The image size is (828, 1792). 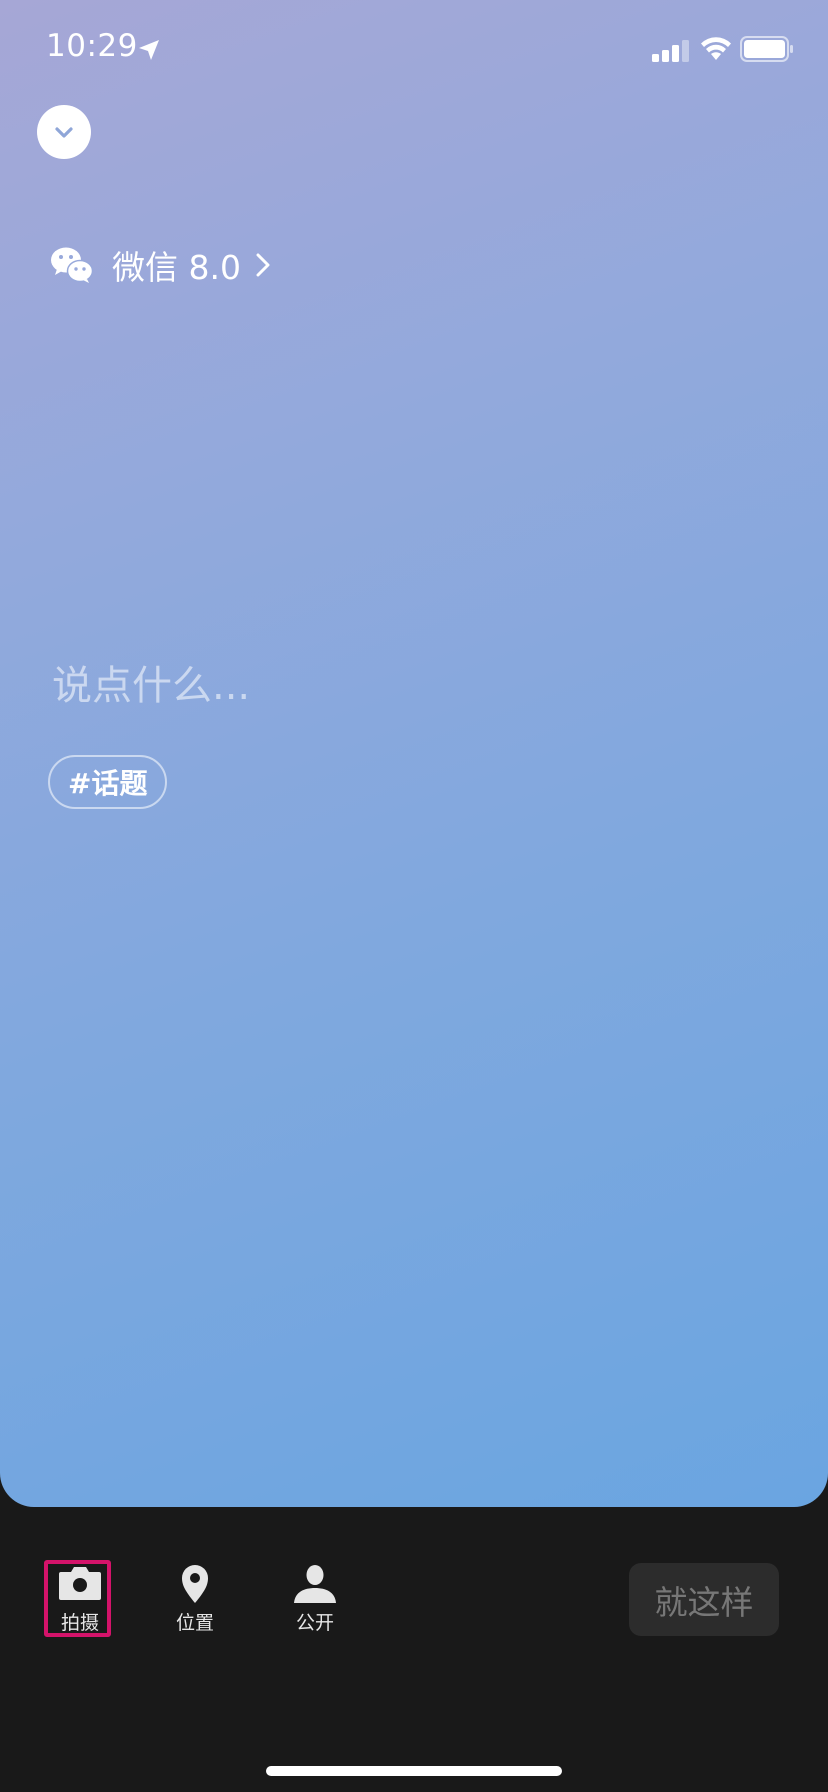 I want to click on shoot-button: 拍摄, so click(x=79, y=1598).